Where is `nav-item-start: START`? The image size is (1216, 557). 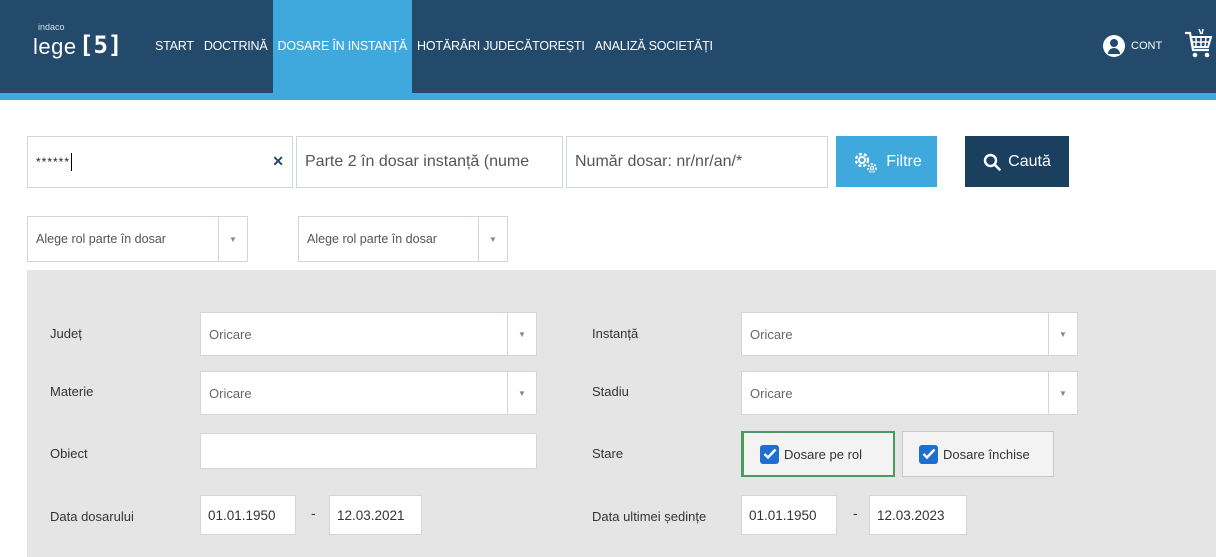 nav-item-start: START is located at coordinates (174, 46).